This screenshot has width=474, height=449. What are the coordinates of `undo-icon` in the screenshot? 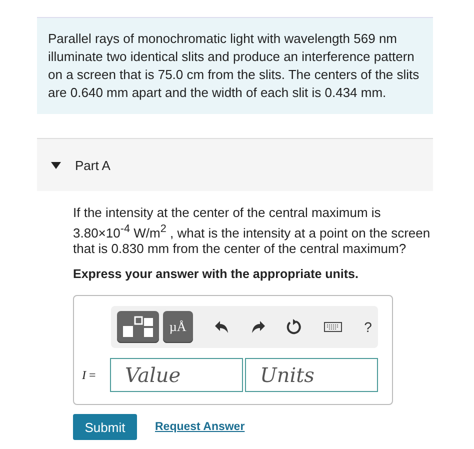 It's located at (221, 327).